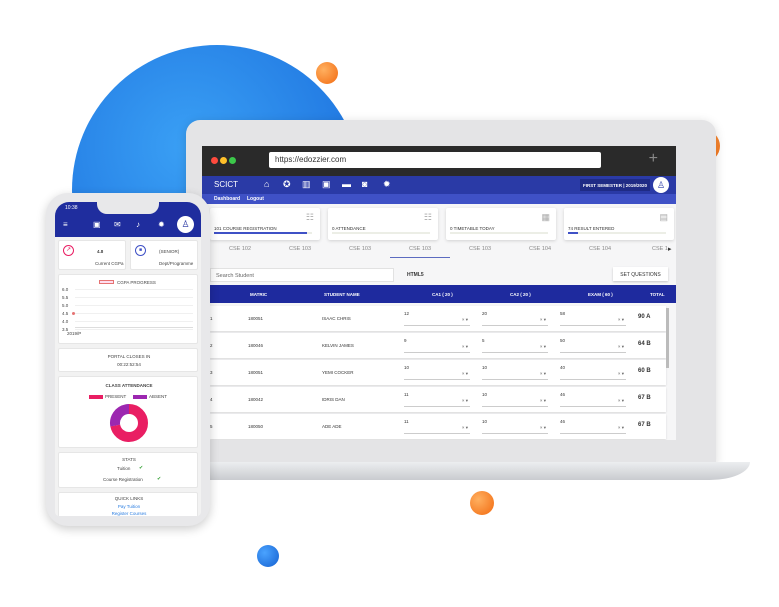 The image size is (779, 607). I want to click on bell-icon: ♪, so click(138, 224).